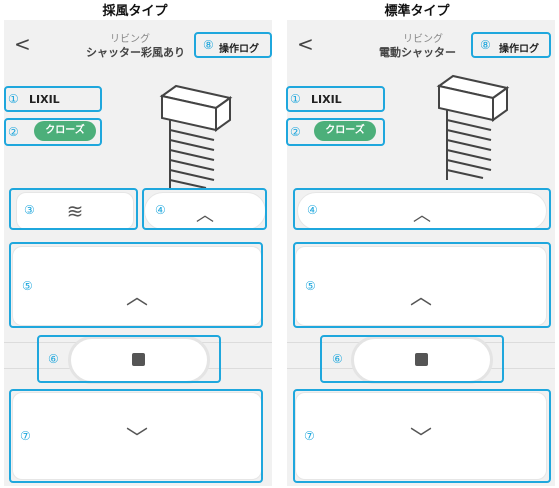 Image resolution: width=559 pixels, height=488 pixels. I want to click on device-title: 電動シャッター, so click(417, 52).